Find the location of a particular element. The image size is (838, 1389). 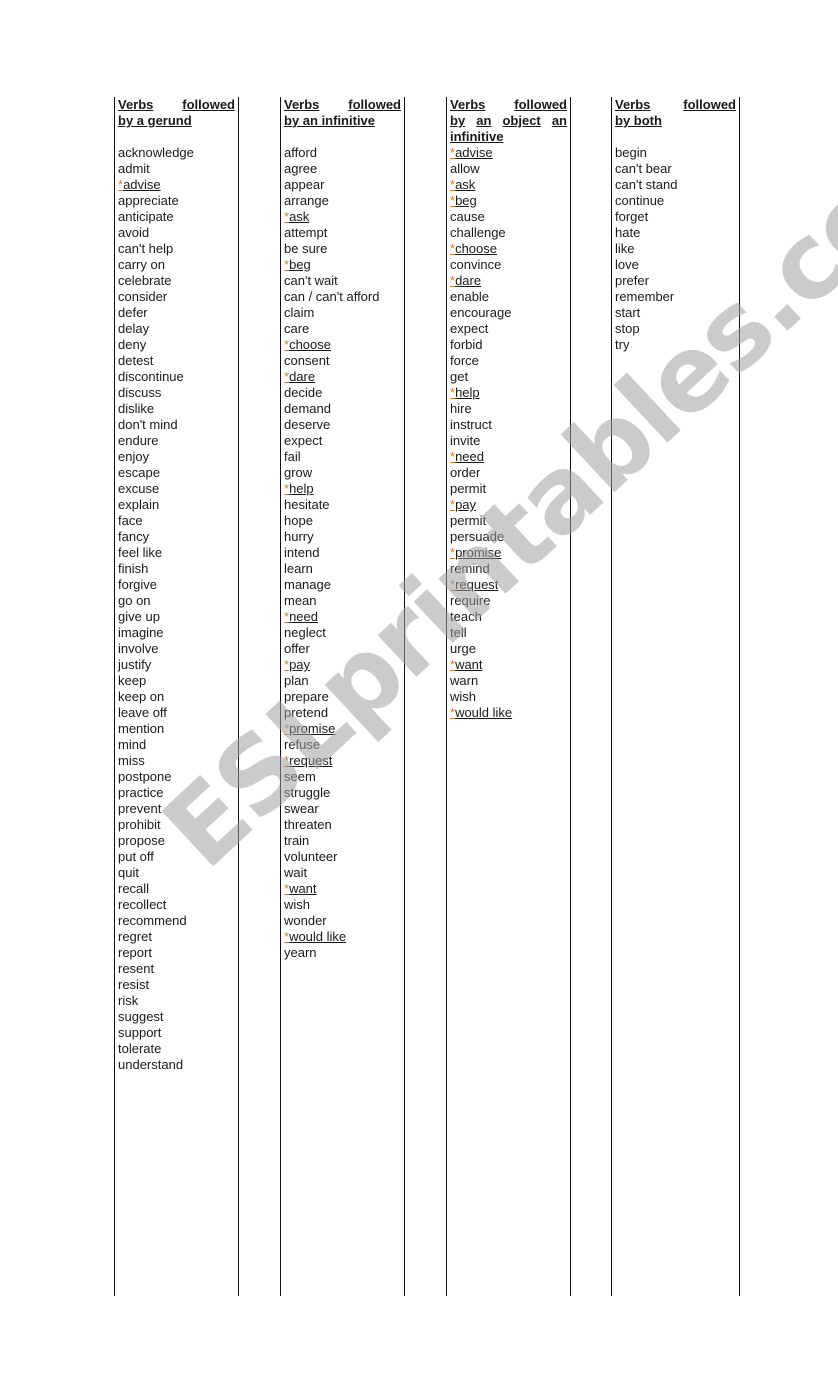

column-header: Verbs followed by a gerund is located at coordinates (176, 113).